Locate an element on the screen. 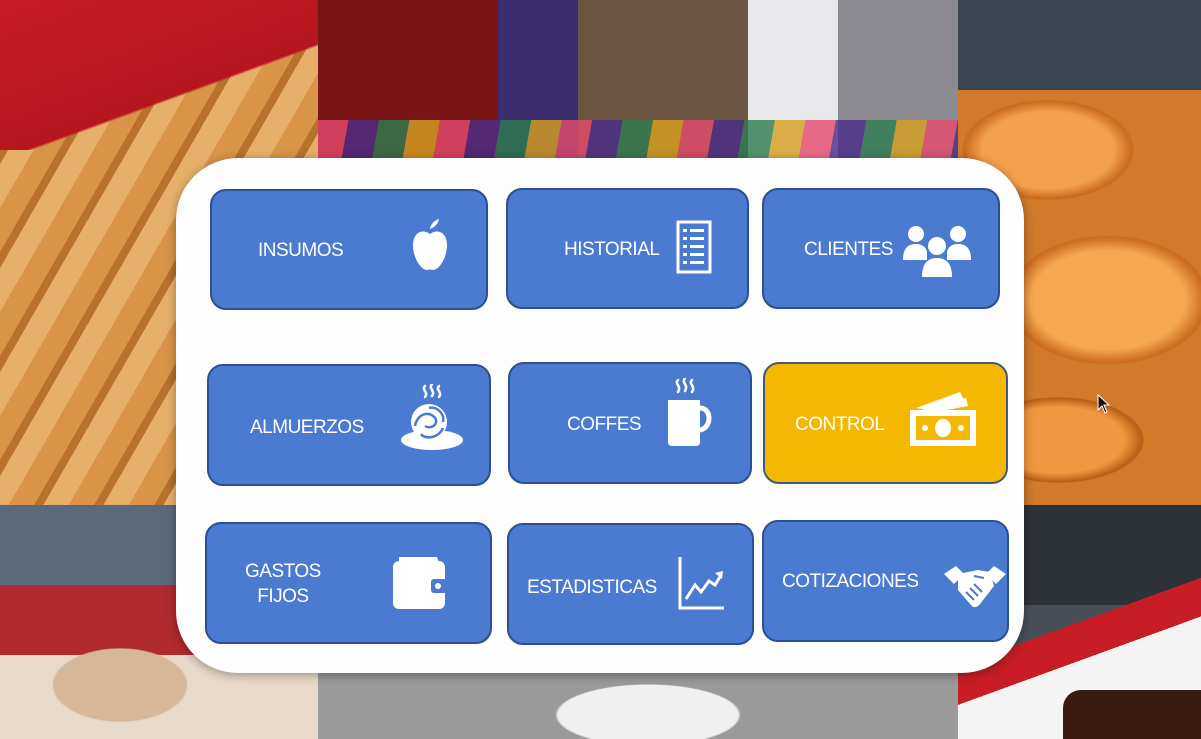  control-button: CONTROL is located at coordinates (885, 423).